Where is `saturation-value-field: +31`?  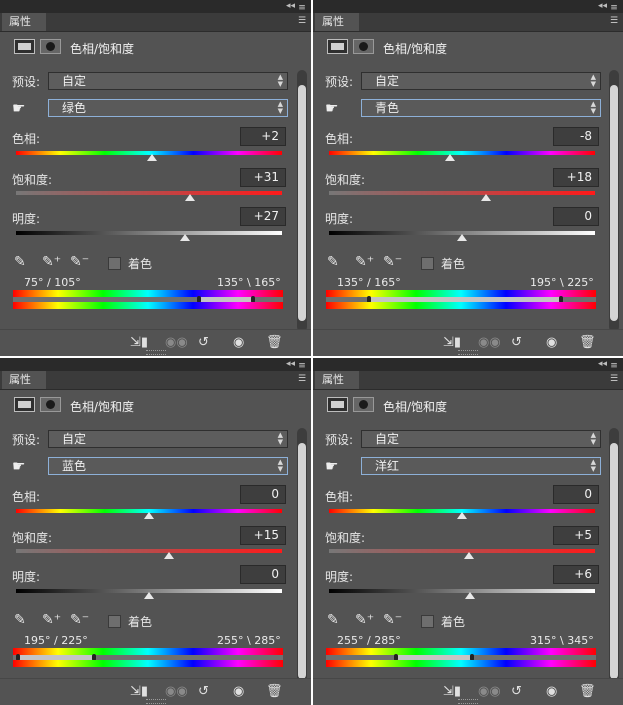 saturation-value-field: +31 is located at coordinates (263, 177).